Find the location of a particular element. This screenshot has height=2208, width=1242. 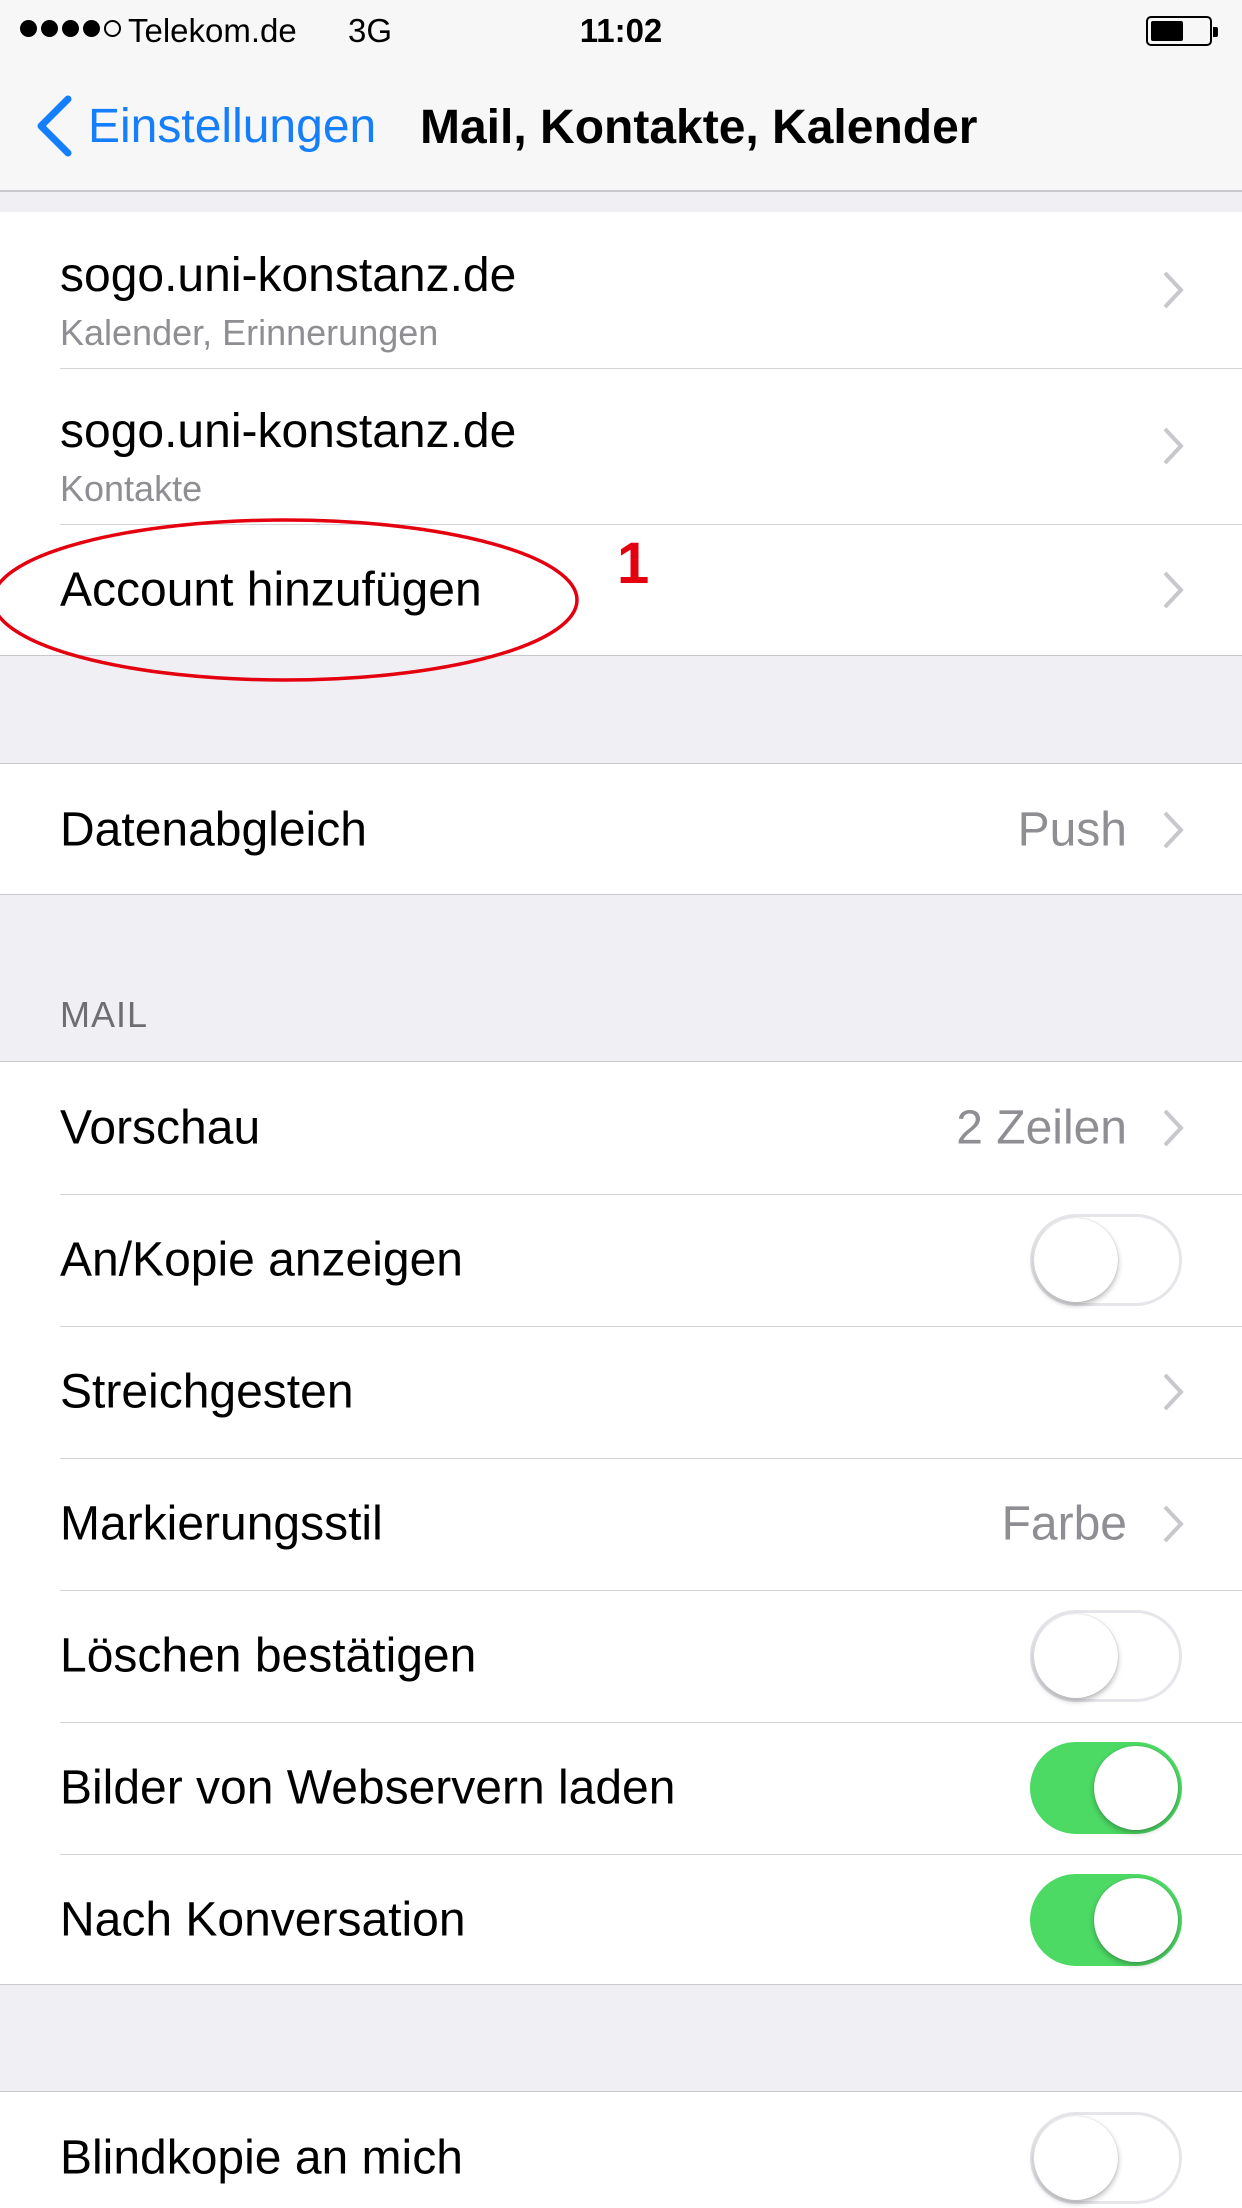

chevron-left-icon is located at coordinates (54, 126).